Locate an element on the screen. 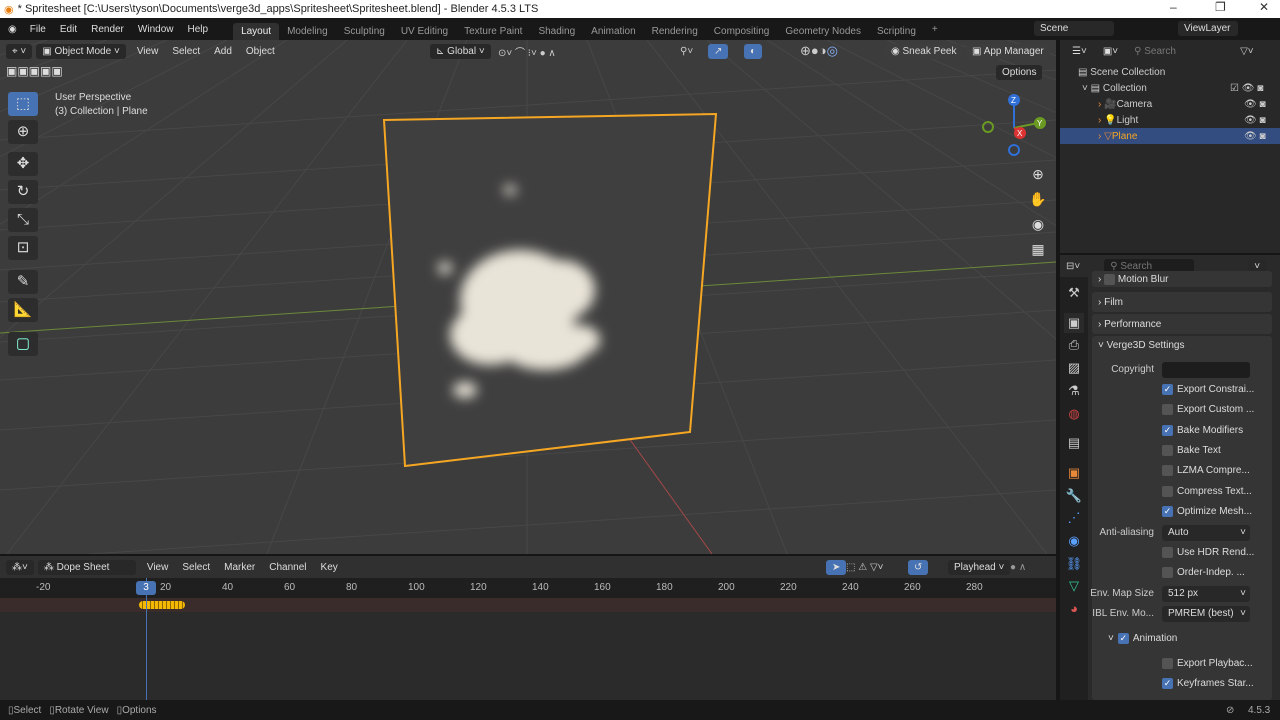 The image size is (1280, 720). dopesheet-menu-channel: Channel is located at coordinates (287, 567).